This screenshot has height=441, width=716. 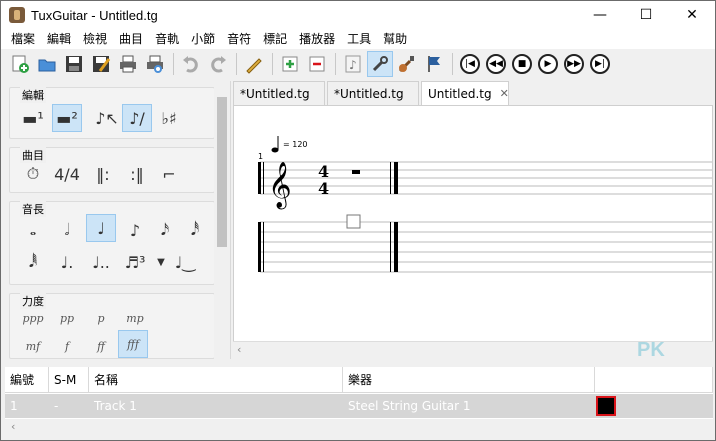 What do you see at coordinates (353, 221) in the screenshot?
I see `edit-caret` at bounding box center [353, 221].